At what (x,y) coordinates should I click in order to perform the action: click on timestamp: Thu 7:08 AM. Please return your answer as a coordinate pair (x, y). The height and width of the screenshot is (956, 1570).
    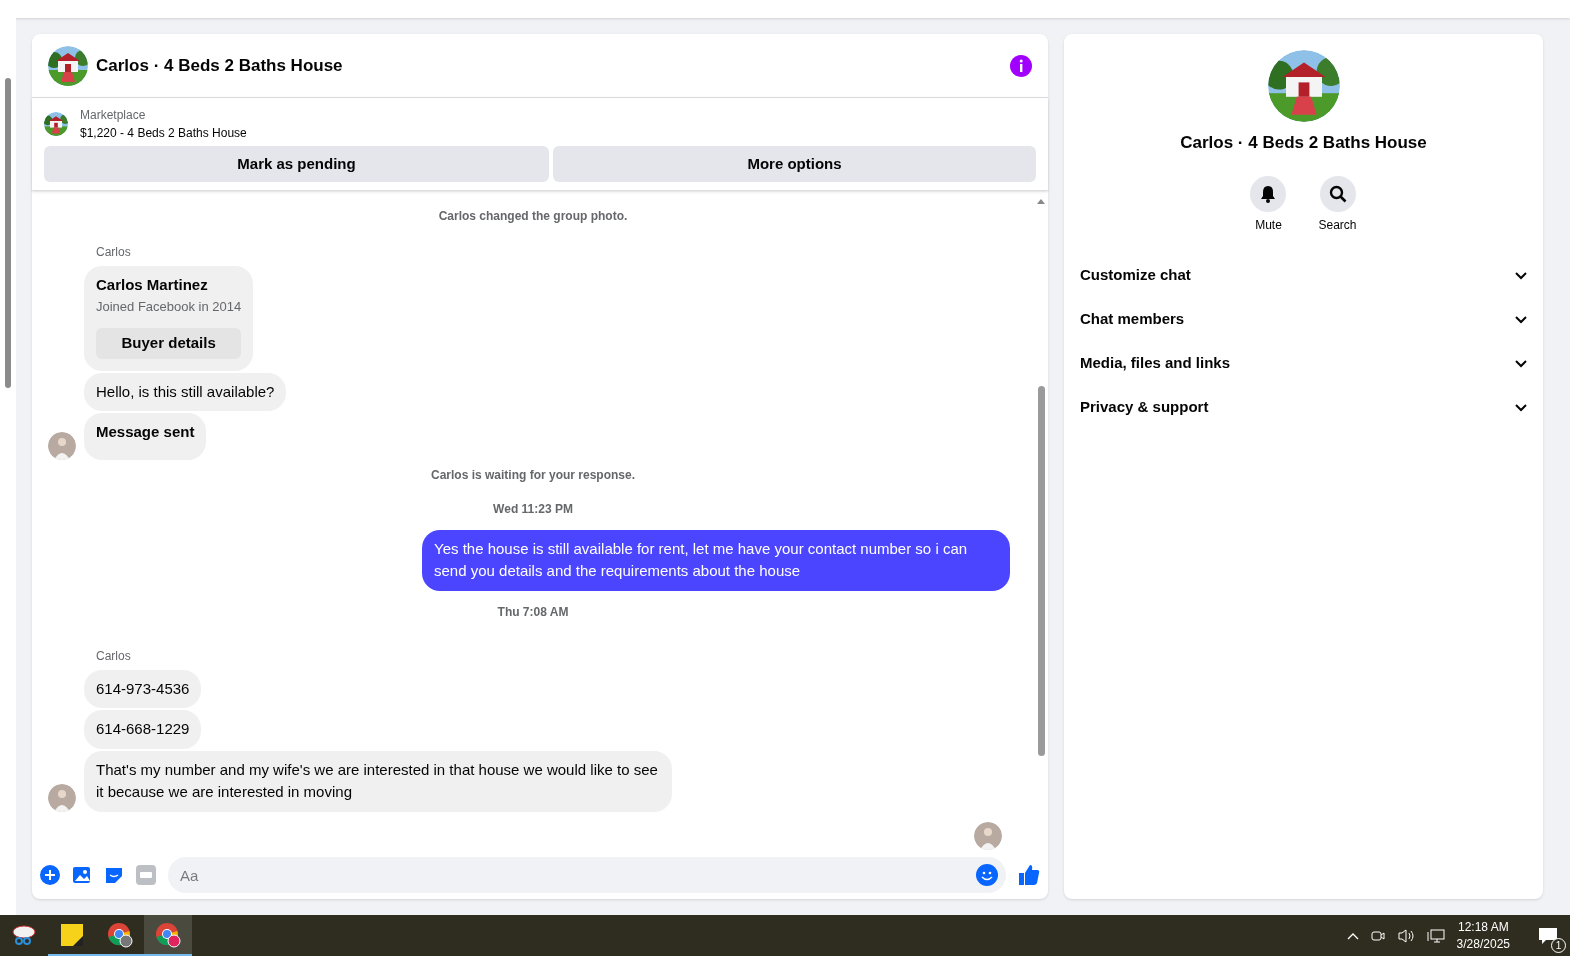
    Looking at the image, I should click on (533, 612).